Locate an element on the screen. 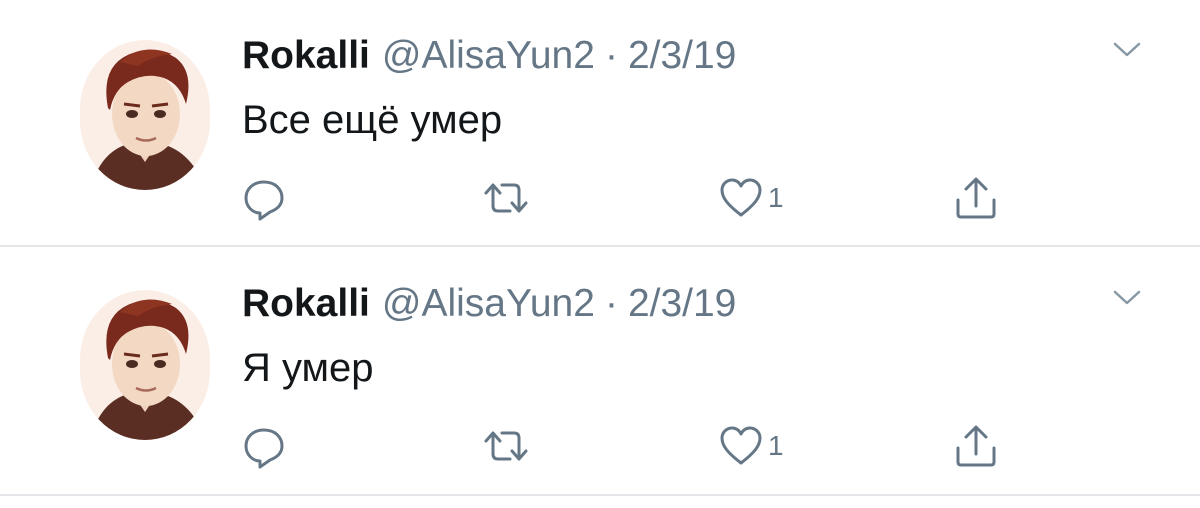 Image resolution: width=1200 pixels, height=508 pixels. avatar is located at coordinates (145, 115).